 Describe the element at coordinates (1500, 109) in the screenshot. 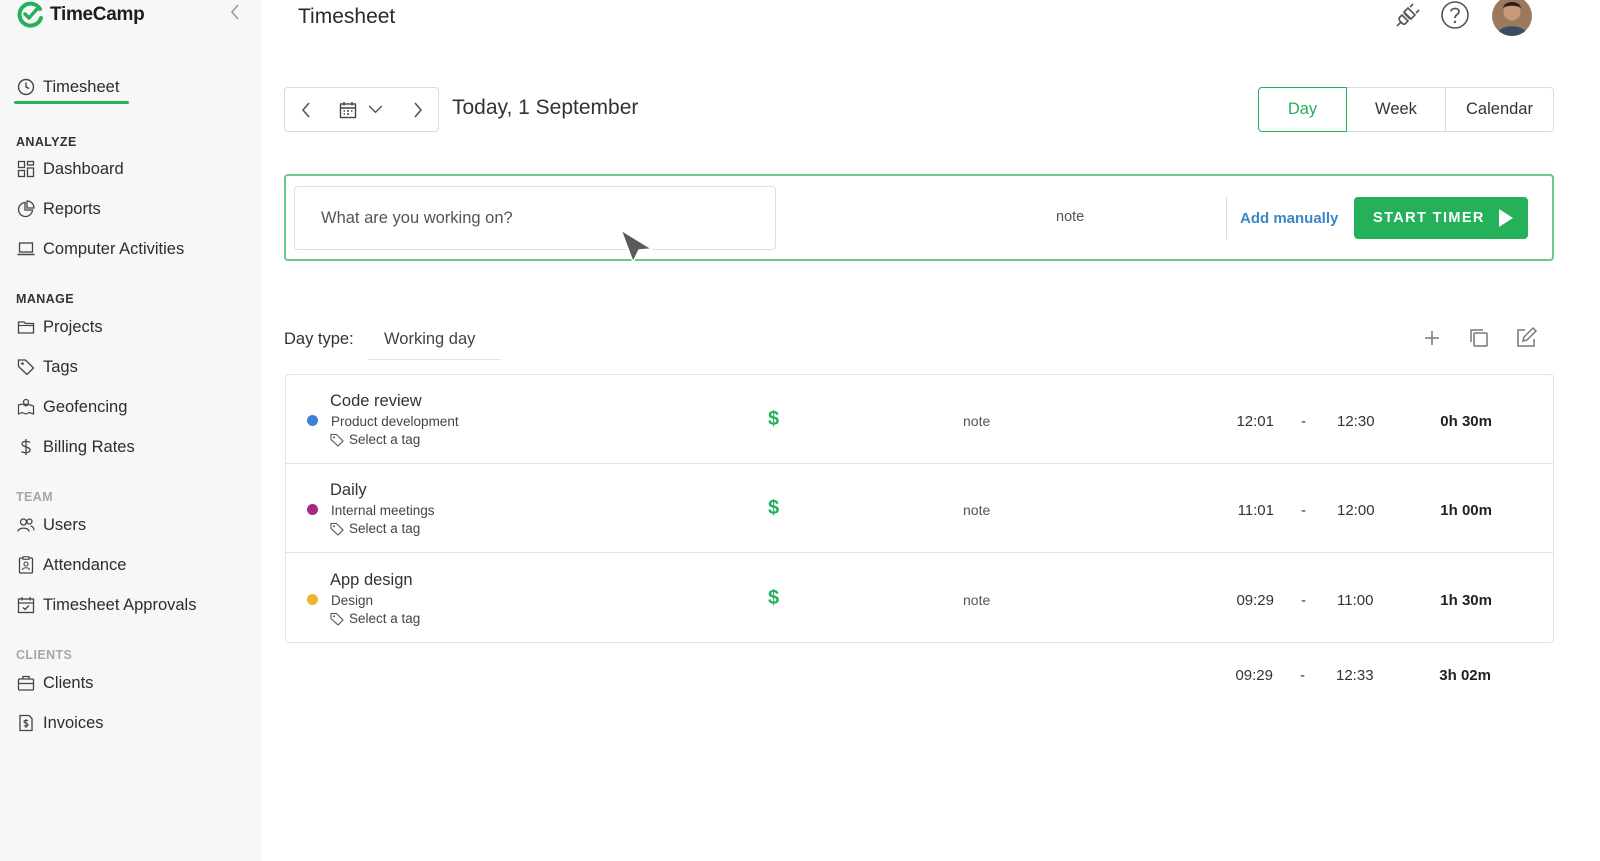

I see `view-calendar-button: Calendar` at that location.